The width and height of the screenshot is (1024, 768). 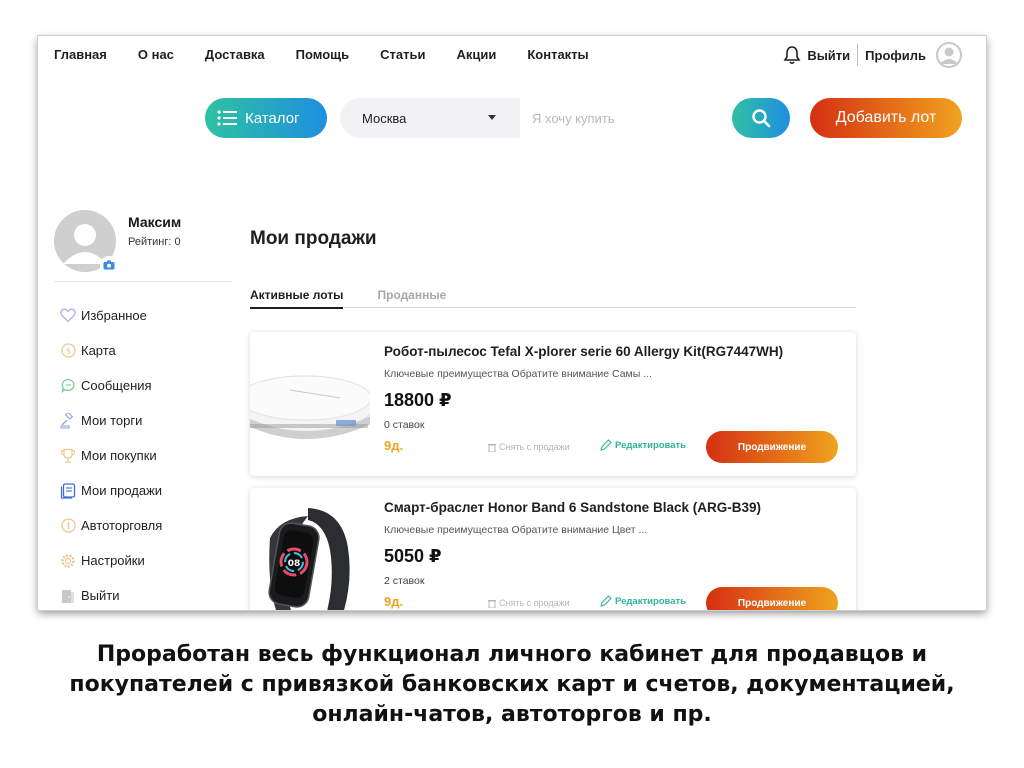 What do you see at coordinates (322, 54) in the screenshot?
I see `nav-help: Помощь` at bounding box center [322, 54].